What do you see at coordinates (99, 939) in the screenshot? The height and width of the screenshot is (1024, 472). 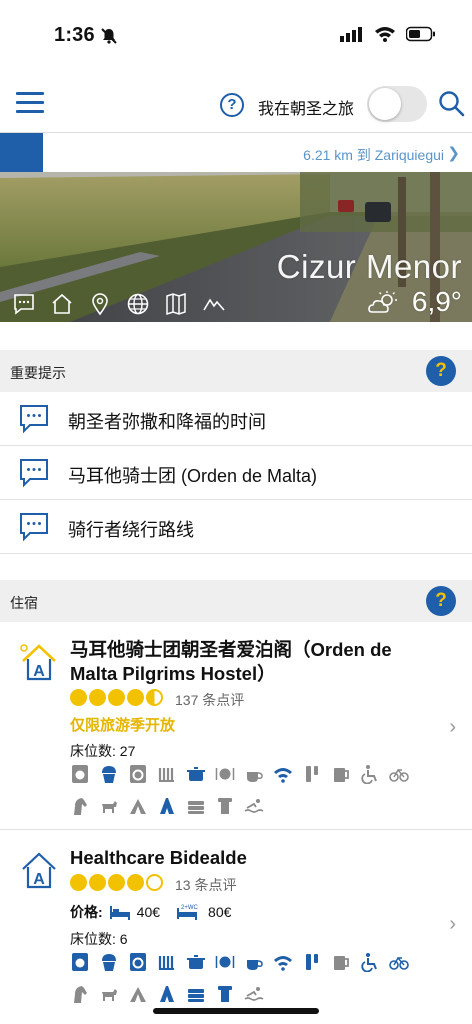 I see `bed-count: 床位数: 6` at bounding box center [99, 939].